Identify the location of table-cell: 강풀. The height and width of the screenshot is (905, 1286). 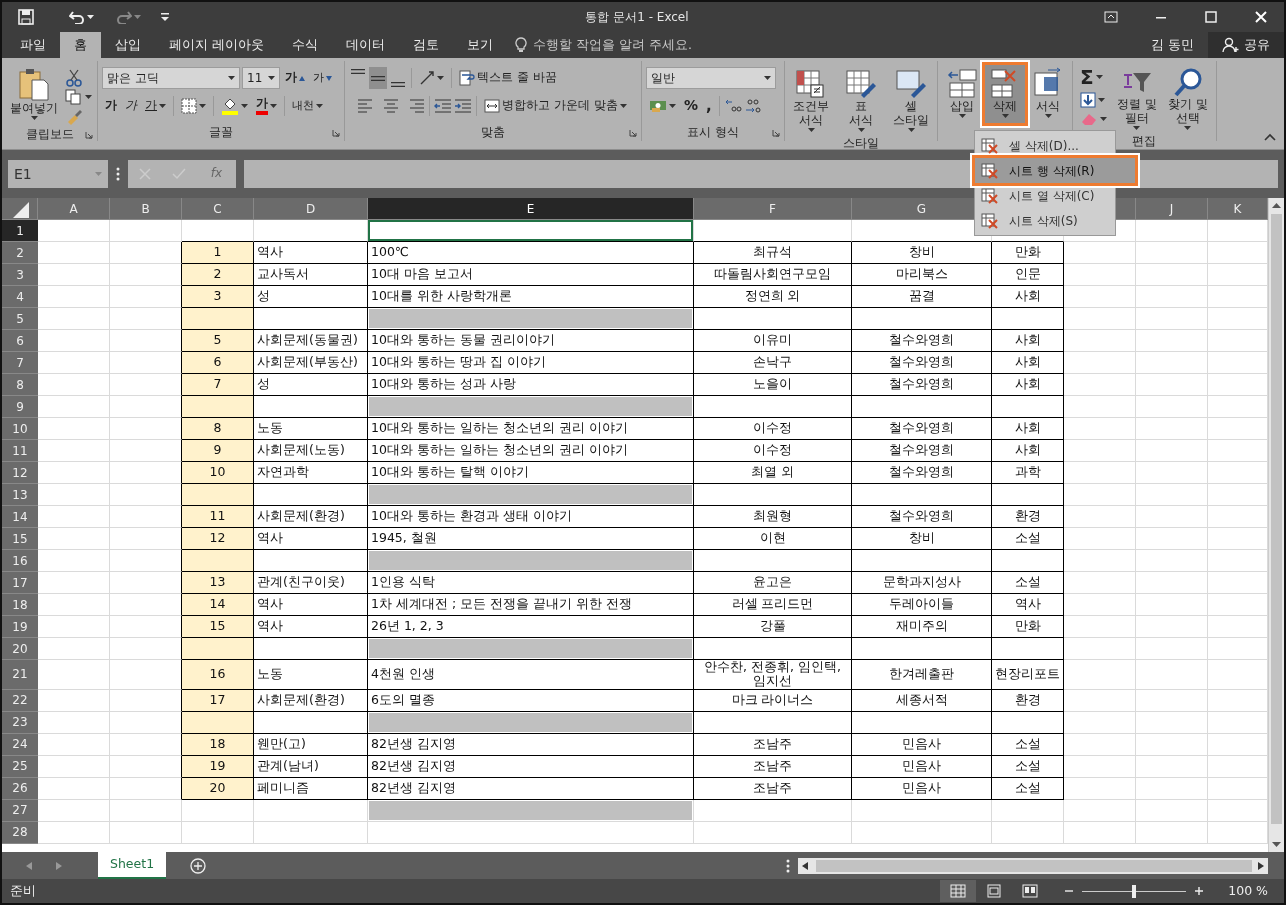
(773, 627).